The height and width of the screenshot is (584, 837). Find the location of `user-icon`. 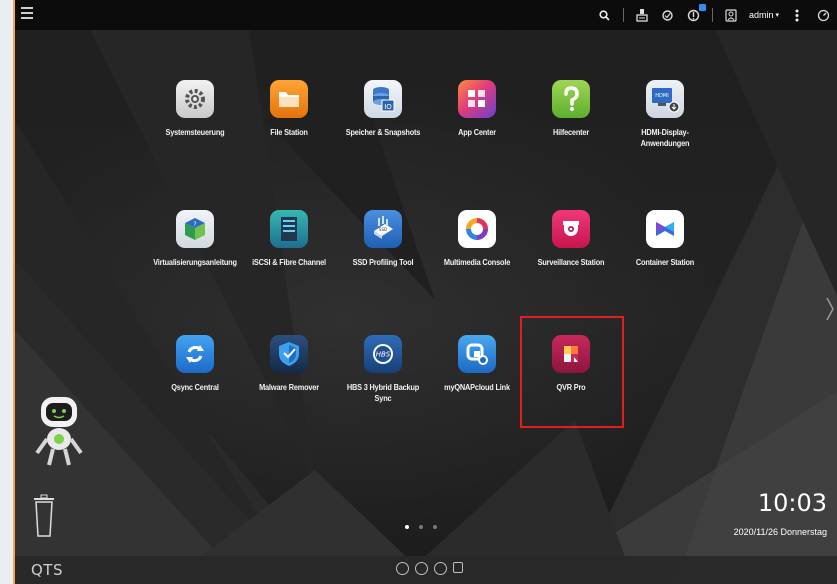

user-icon is located at coordinates (731, 15).